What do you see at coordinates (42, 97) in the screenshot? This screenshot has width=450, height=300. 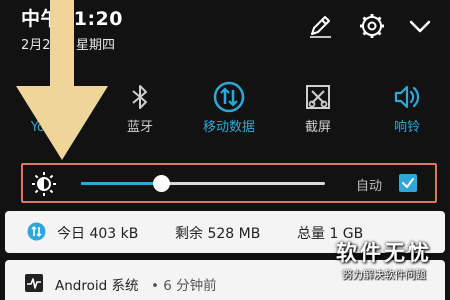 I see `wifi-icon` at bounding box center [42, 97].